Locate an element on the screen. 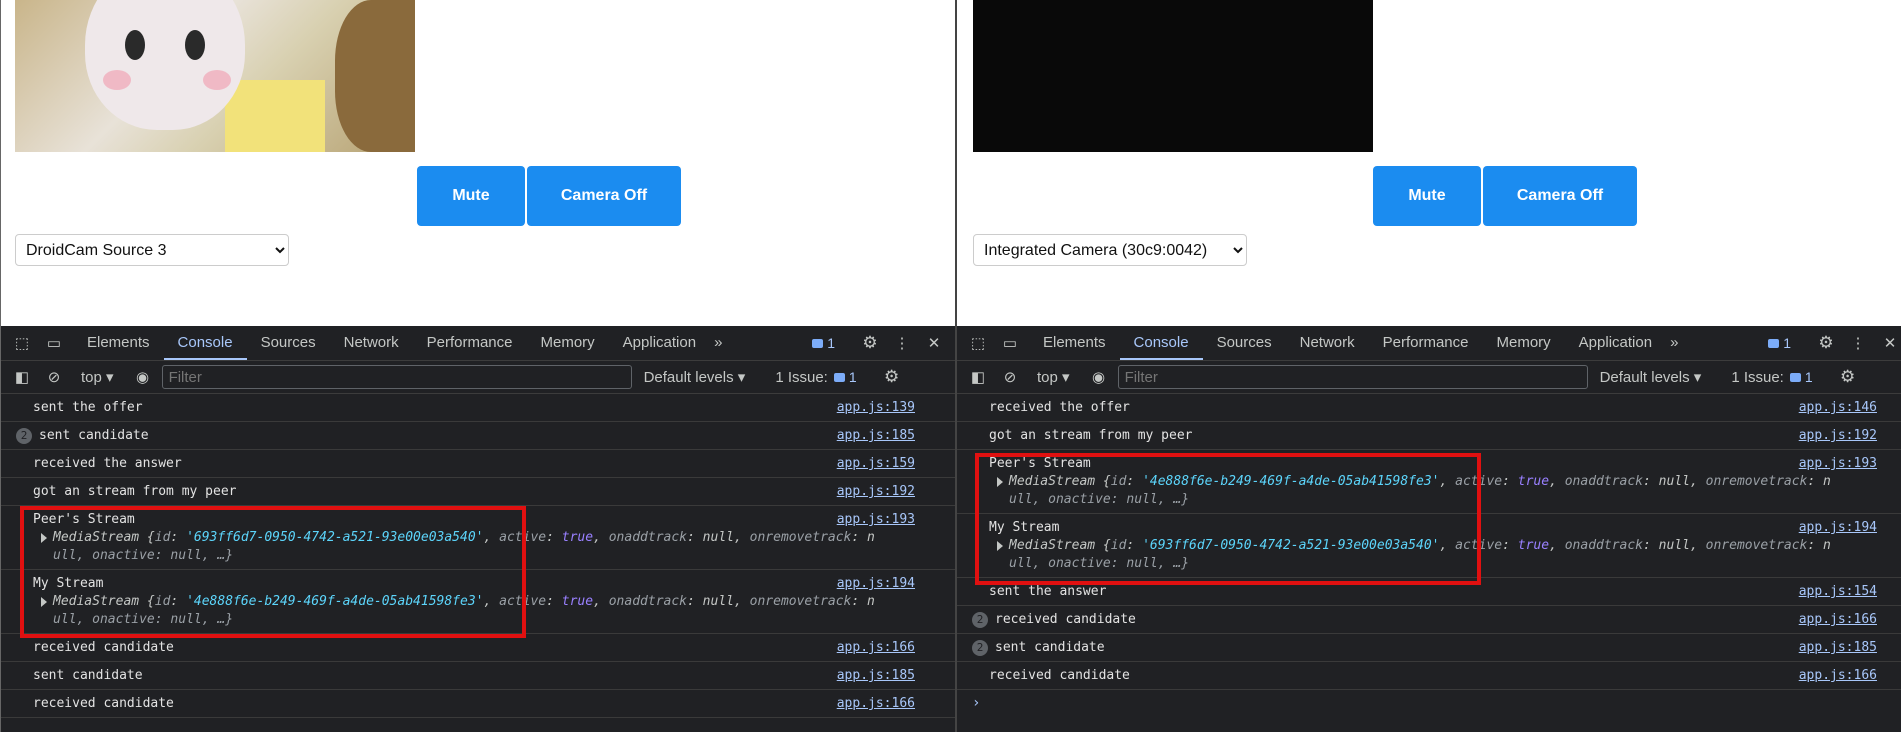  console-row: received candidate app.js:166 is located at coordinates (478, 648).